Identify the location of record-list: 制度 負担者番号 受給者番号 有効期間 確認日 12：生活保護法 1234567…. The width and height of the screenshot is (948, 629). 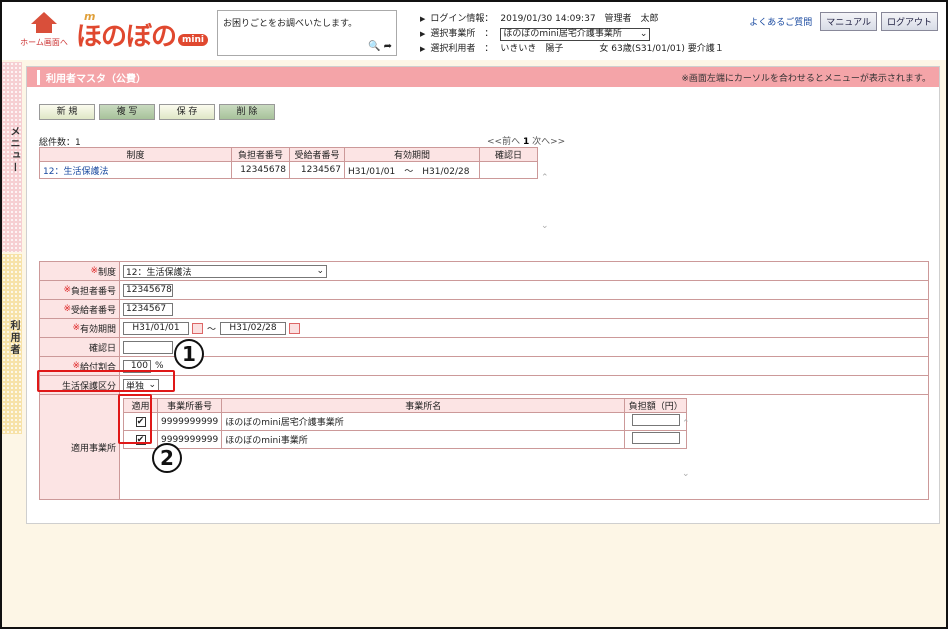
(288, 163).